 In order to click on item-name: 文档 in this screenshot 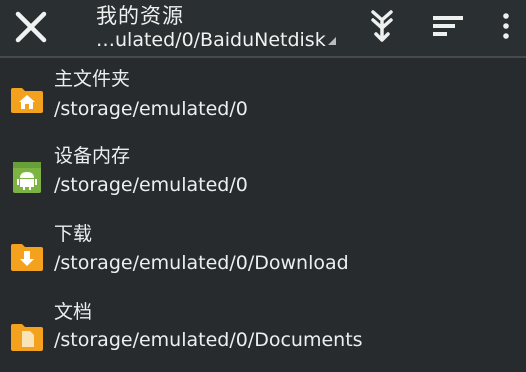, I will do `click(73, 312)`.